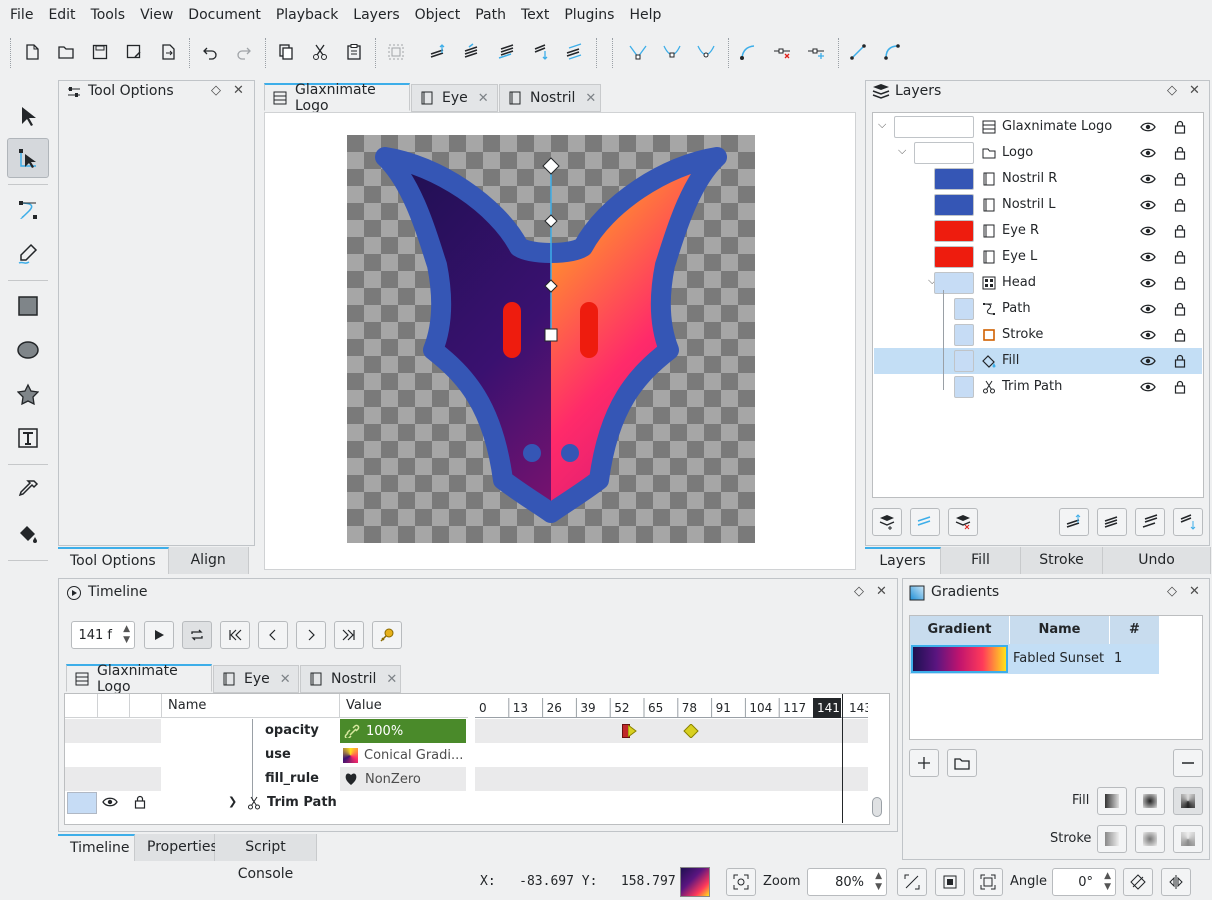 The image size is (1212, 900). What do you see at coordinates (96, 847) in the screenshot?
I see `tab-timeline: Timeline` at bounding box center [96, 847].